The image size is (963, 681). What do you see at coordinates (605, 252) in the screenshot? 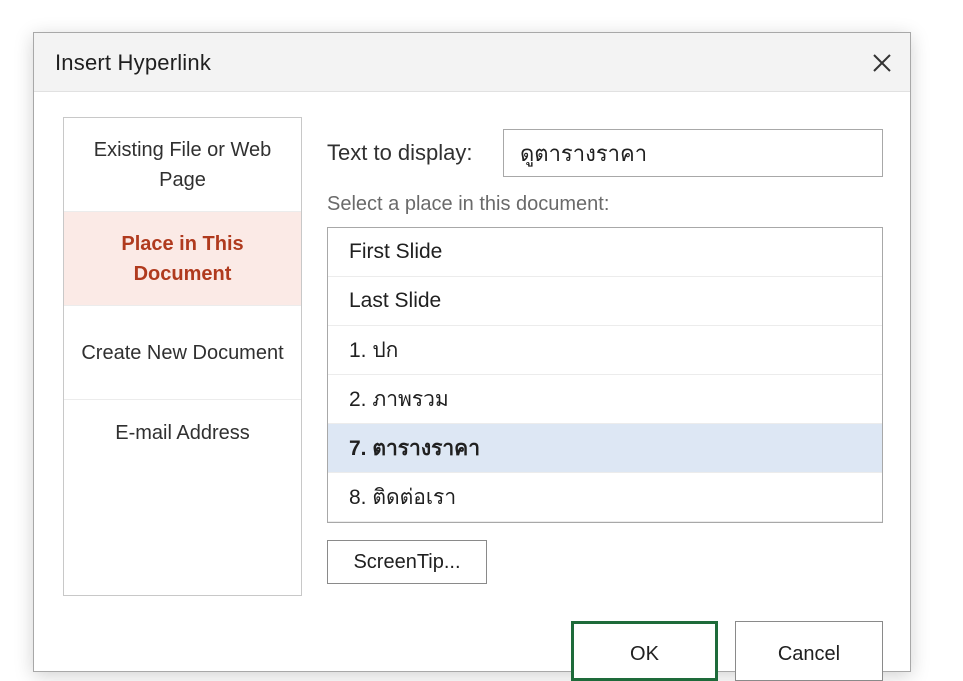
I see `place-item-first-slide: First Slide` at bounding box center [605, 252].